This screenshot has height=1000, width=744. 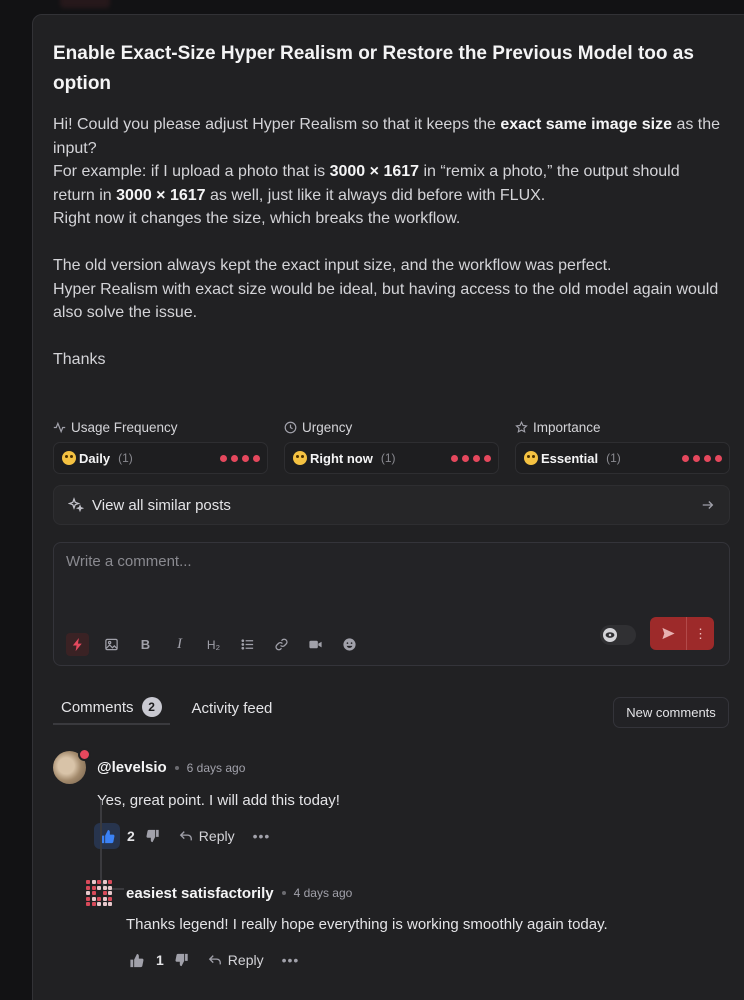 I want to click on comment-time: 6 days ago, so click(x=216, y=767).